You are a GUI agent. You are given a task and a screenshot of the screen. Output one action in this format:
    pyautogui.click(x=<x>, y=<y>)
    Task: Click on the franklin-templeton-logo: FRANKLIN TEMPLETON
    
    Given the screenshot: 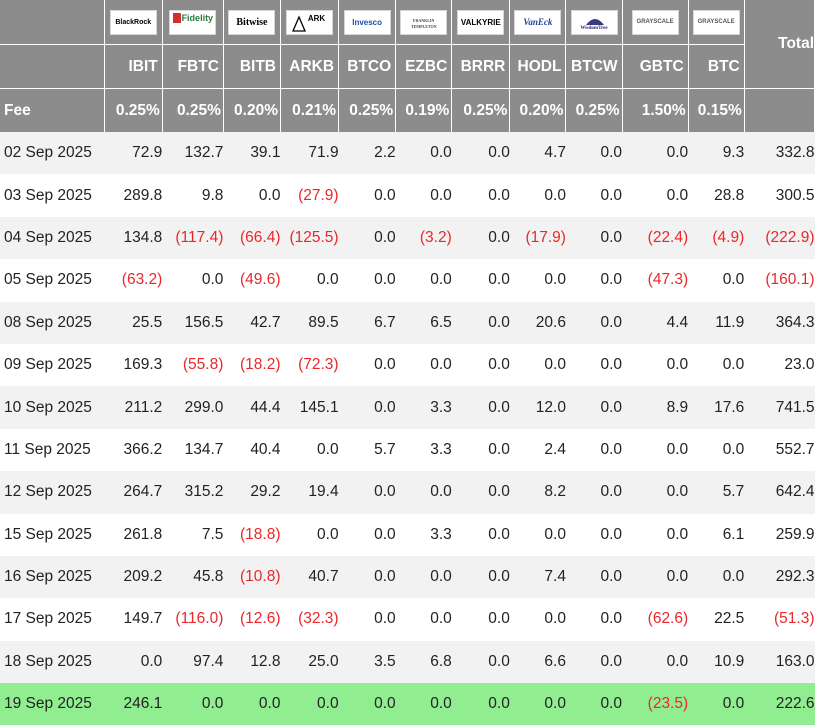 What is the action you would take?
    pyautogui.click(x=424, y=22)
    